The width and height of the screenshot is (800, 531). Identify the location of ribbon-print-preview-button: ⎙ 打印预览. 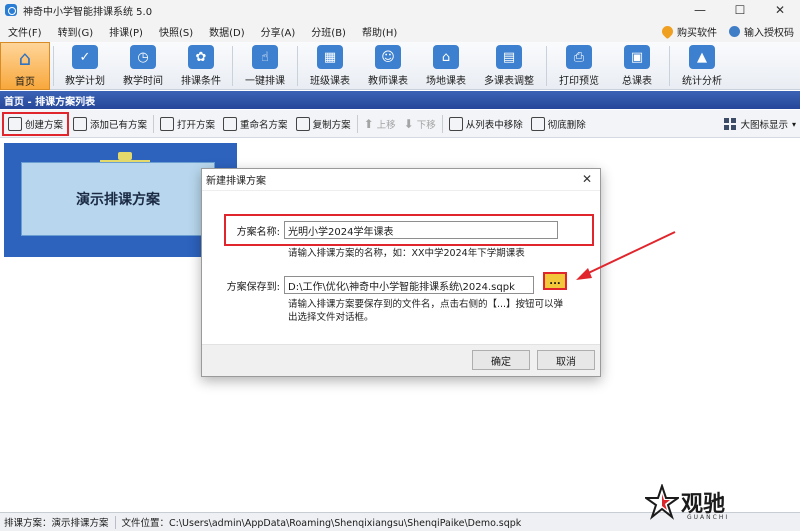
(579, 66).